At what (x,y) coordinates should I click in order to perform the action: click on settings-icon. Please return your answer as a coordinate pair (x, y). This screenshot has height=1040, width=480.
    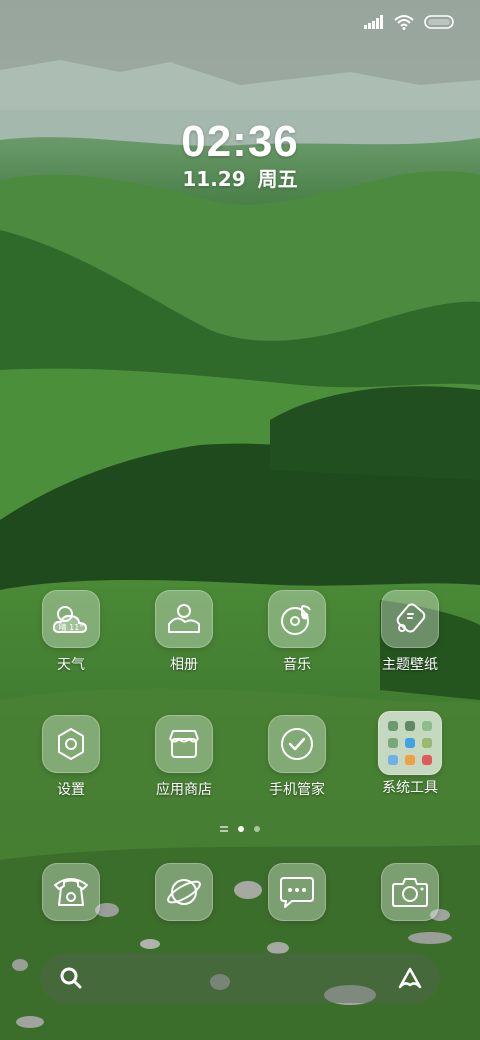
    Looking at the image, I should click on (71, 744).